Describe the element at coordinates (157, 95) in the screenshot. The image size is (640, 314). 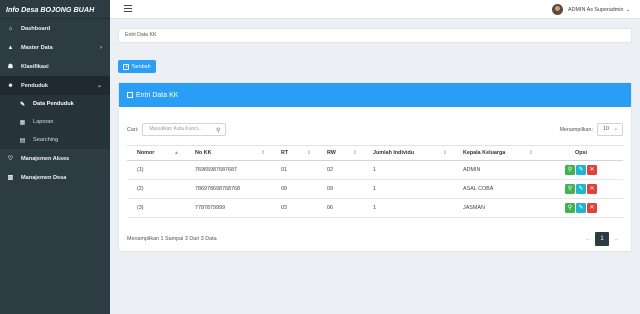
I see `panel-title: Entri Data KK` at that location.